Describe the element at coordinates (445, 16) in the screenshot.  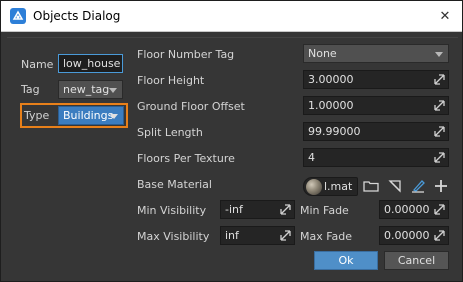
I see `close-icon: ✕` at that location.